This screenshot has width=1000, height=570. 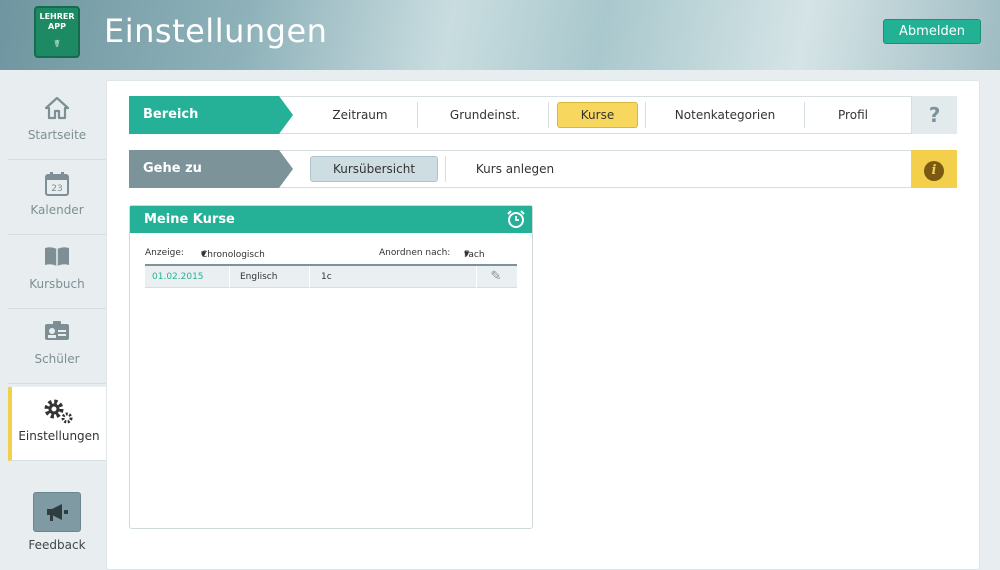 I want to click on tab-notenkategorien: Notenkategorien, so click(x=725, y=115).